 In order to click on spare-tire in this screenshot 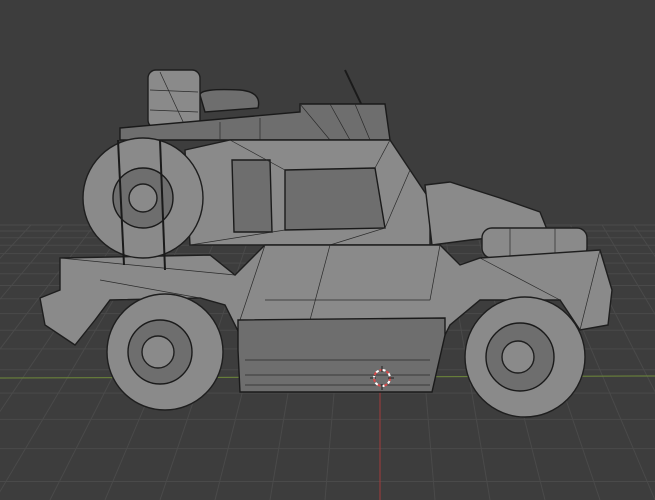, I will do `click(143, 204)`.